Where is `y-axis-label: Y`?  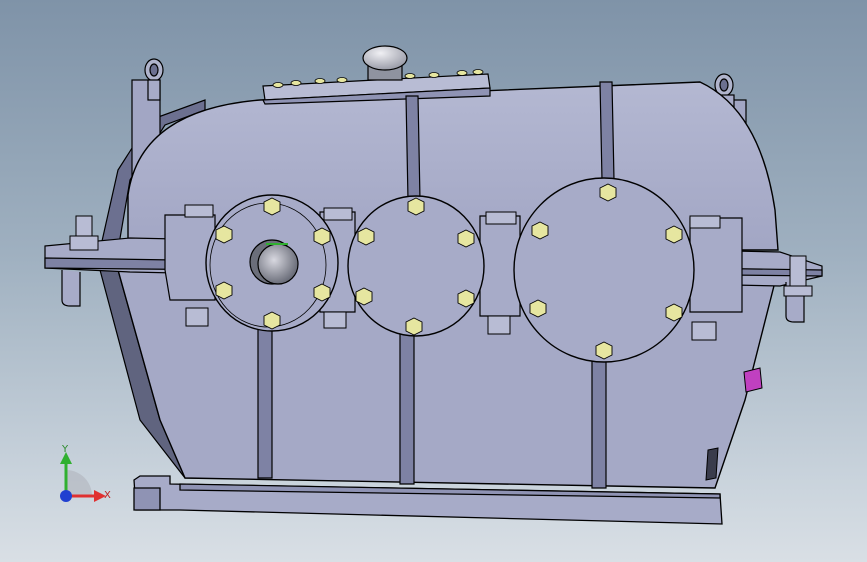
y-axis-label: Y is located at coordinates (65, 449).